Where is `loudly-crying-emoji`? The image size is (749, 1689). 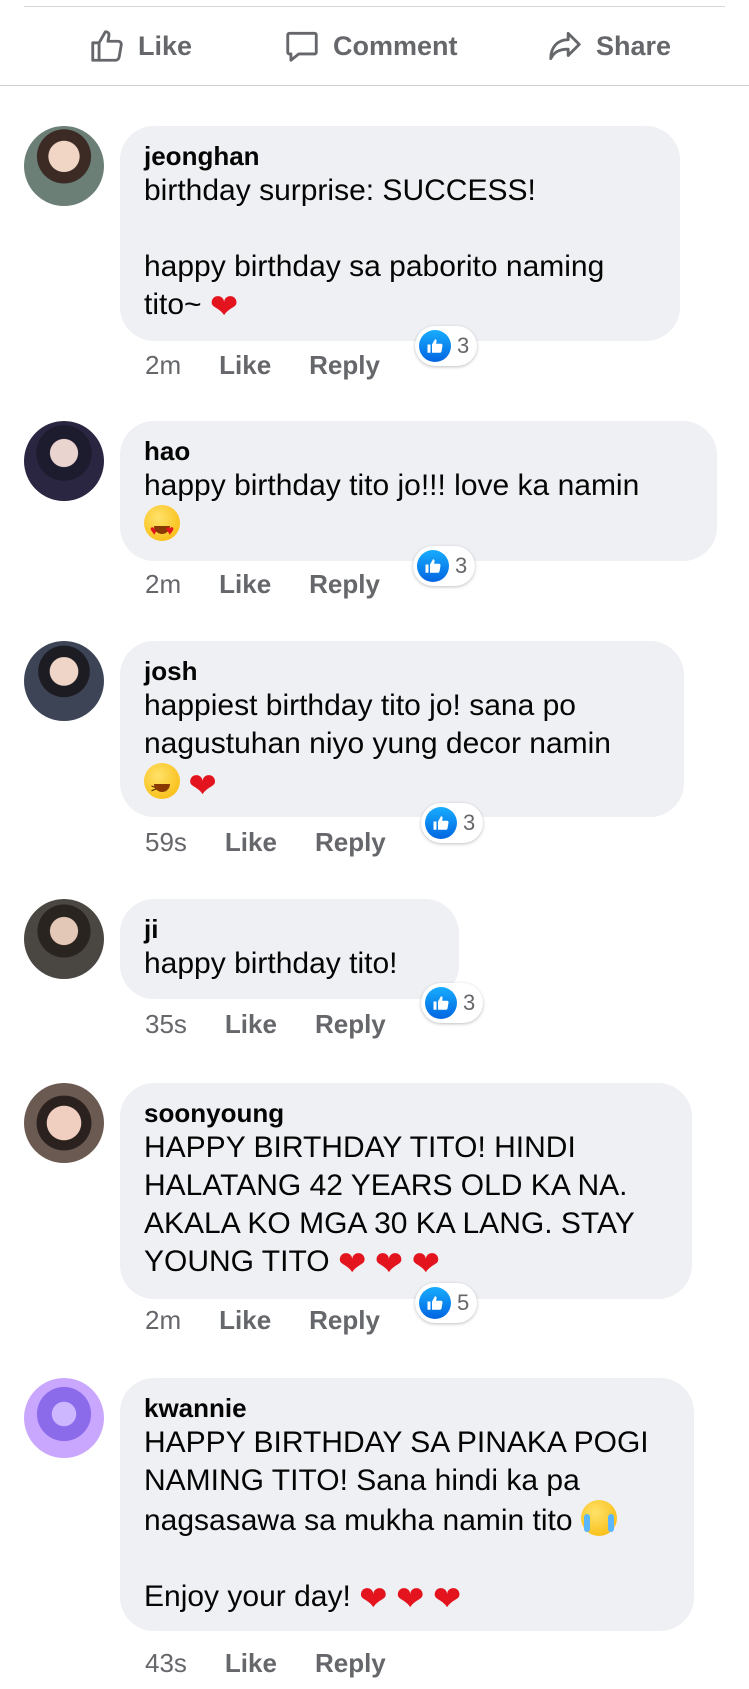 loudly-crying-emoji is located at coordinates (598, 1518).